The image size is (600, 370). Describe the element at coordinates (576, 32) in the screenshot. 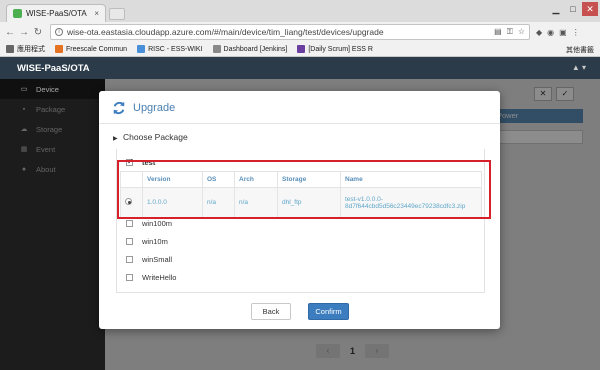

I see `menu-icon: ⋮` at that location.